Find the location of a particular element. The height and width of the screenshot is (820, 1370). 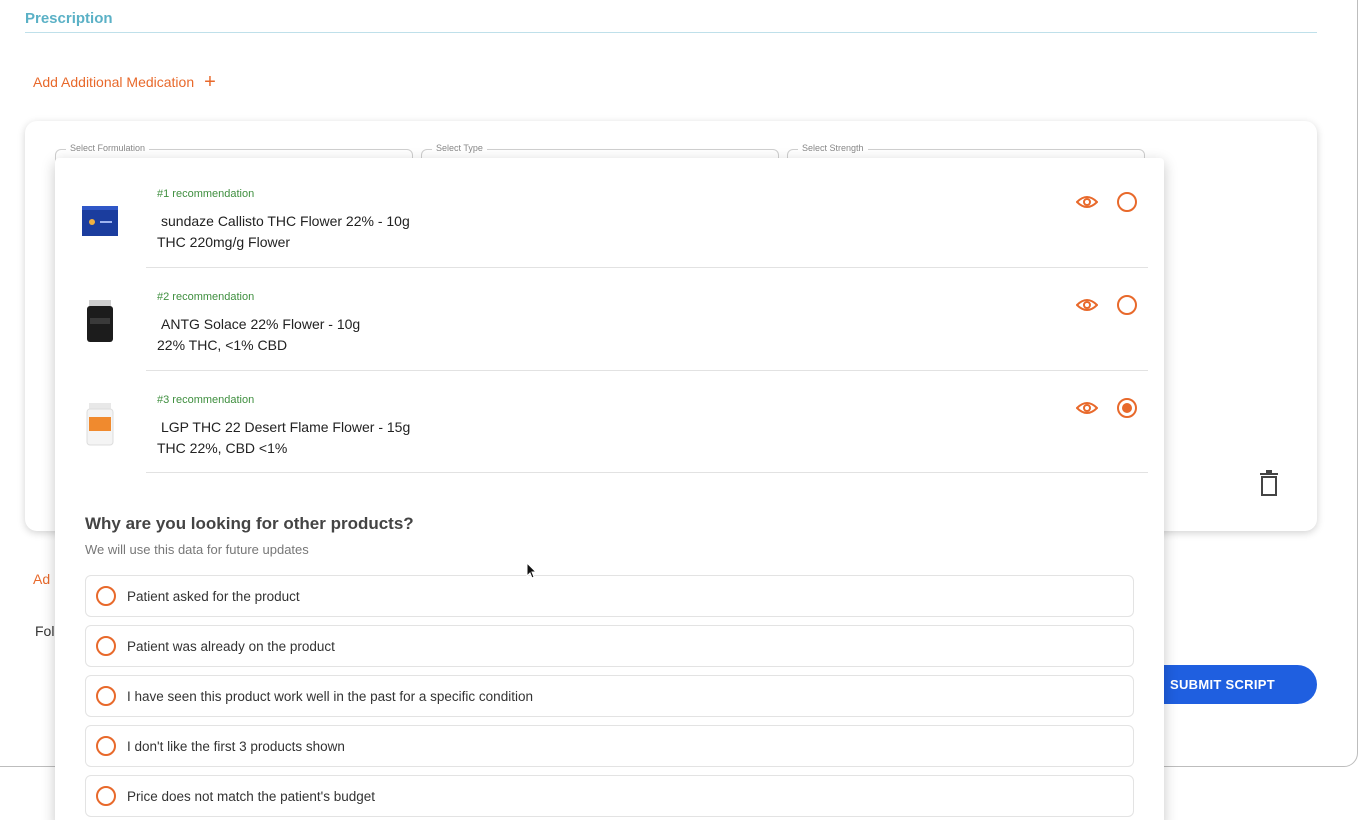

reason-option: Patient was already on the product is located at coordinates (609, 646).